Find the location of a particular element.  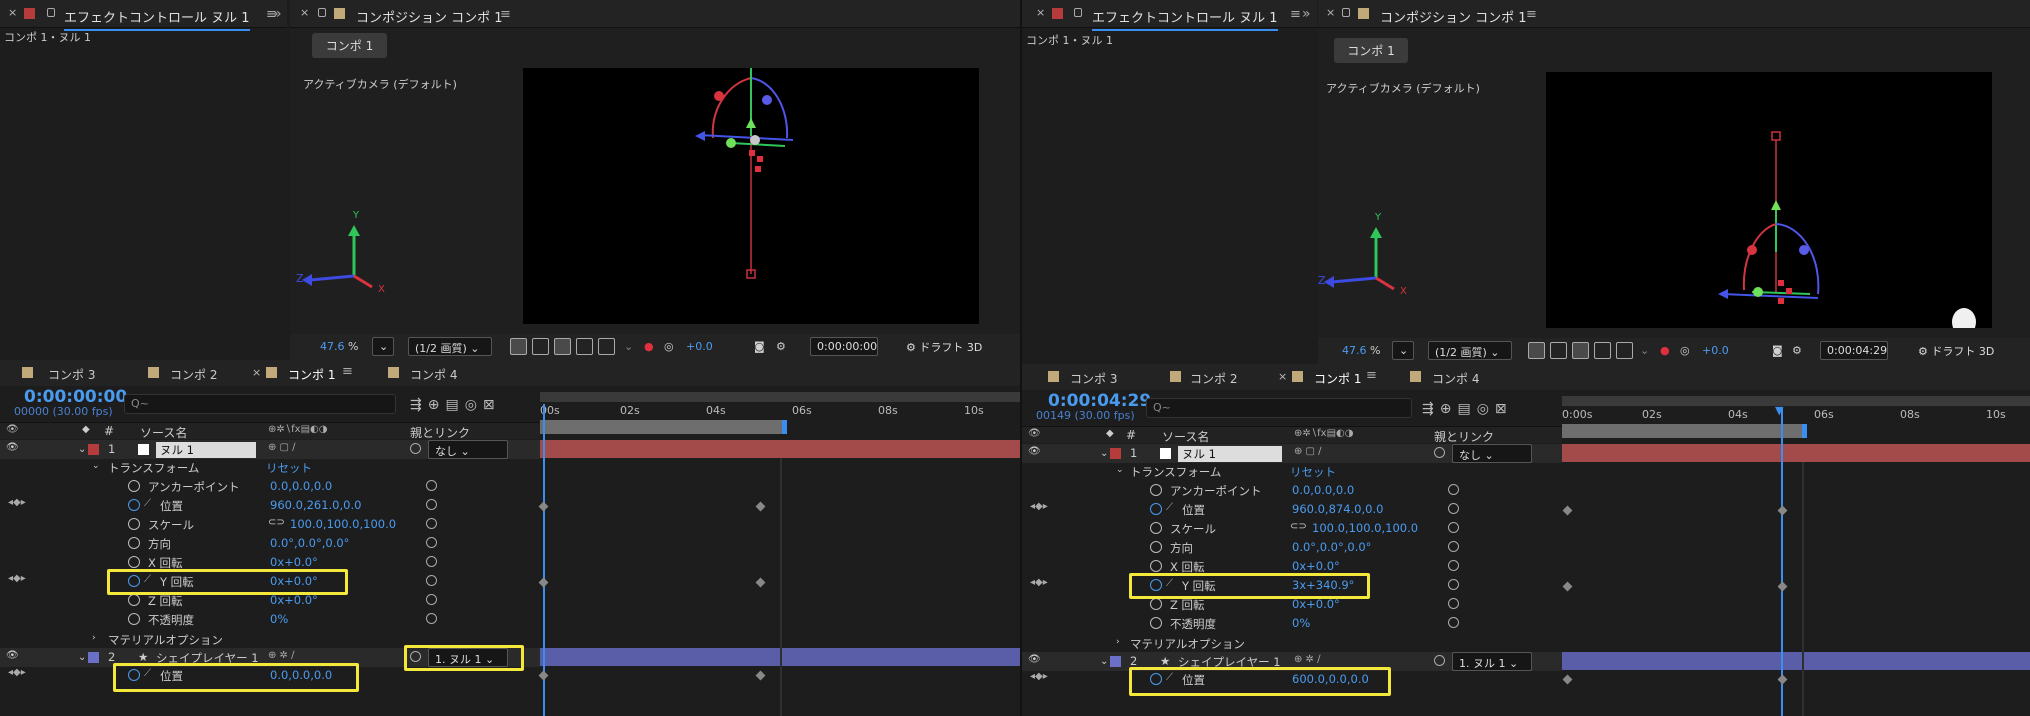

parent-link-header: 親とリンク is located at coordinates (440, 432).